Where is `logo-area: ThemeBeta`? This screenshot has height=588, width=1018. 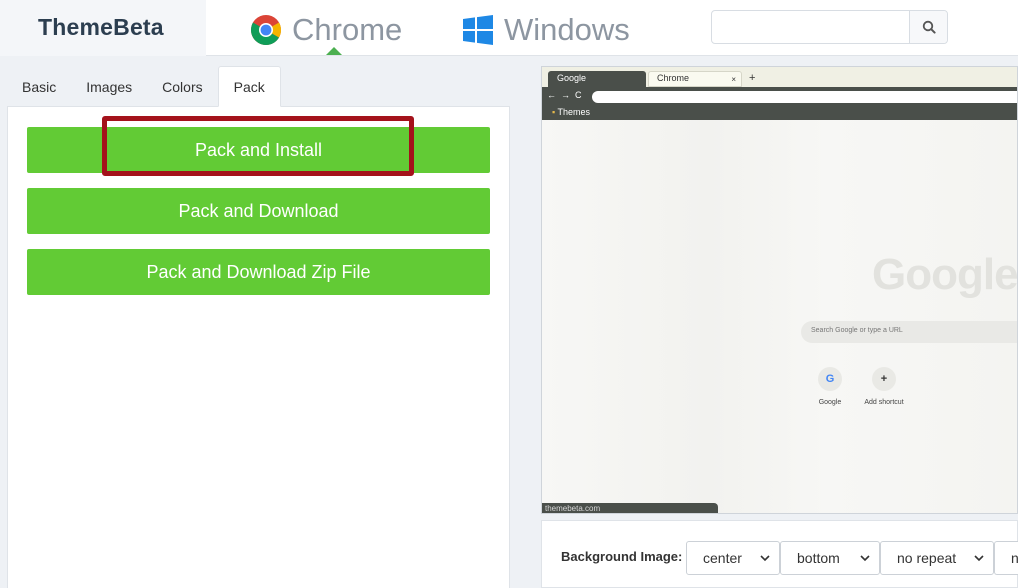 logo-area: ThemeBeta is located at coordinates (103, 28).